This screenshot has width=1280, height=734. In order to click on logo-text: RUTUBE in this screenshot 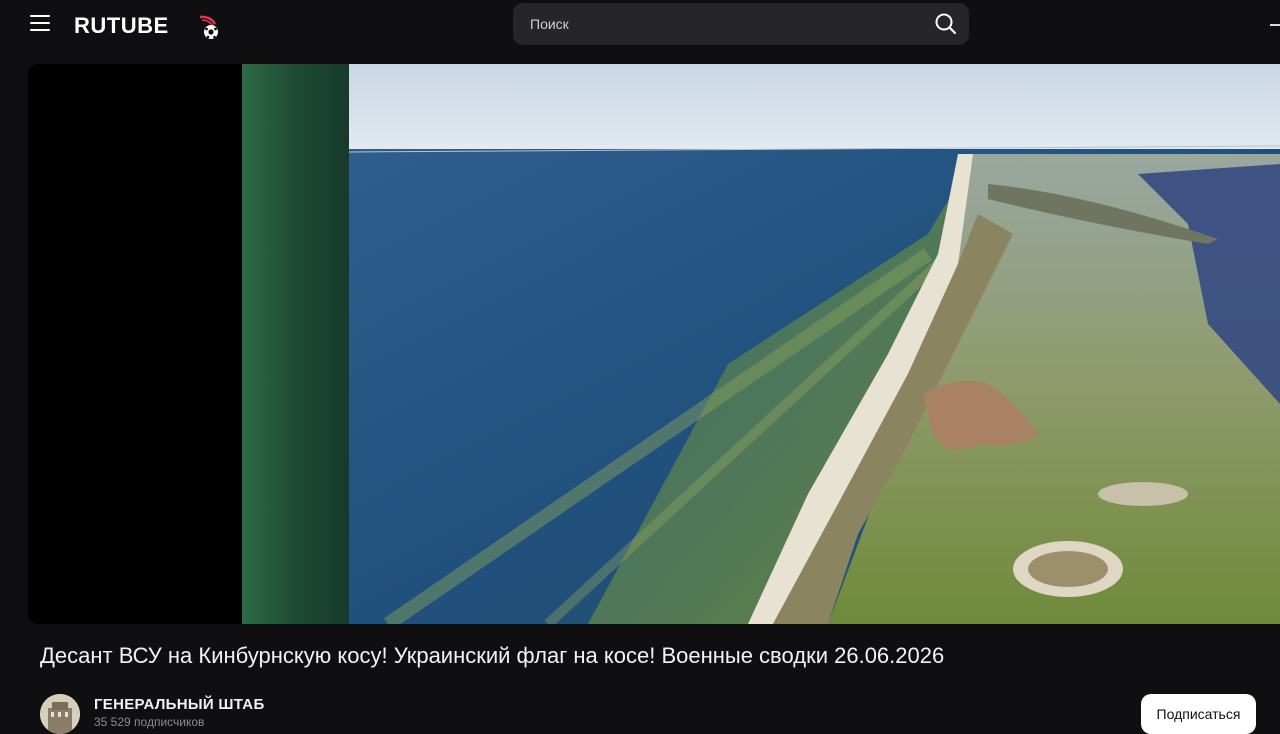, I will do `click(121, 25)`.